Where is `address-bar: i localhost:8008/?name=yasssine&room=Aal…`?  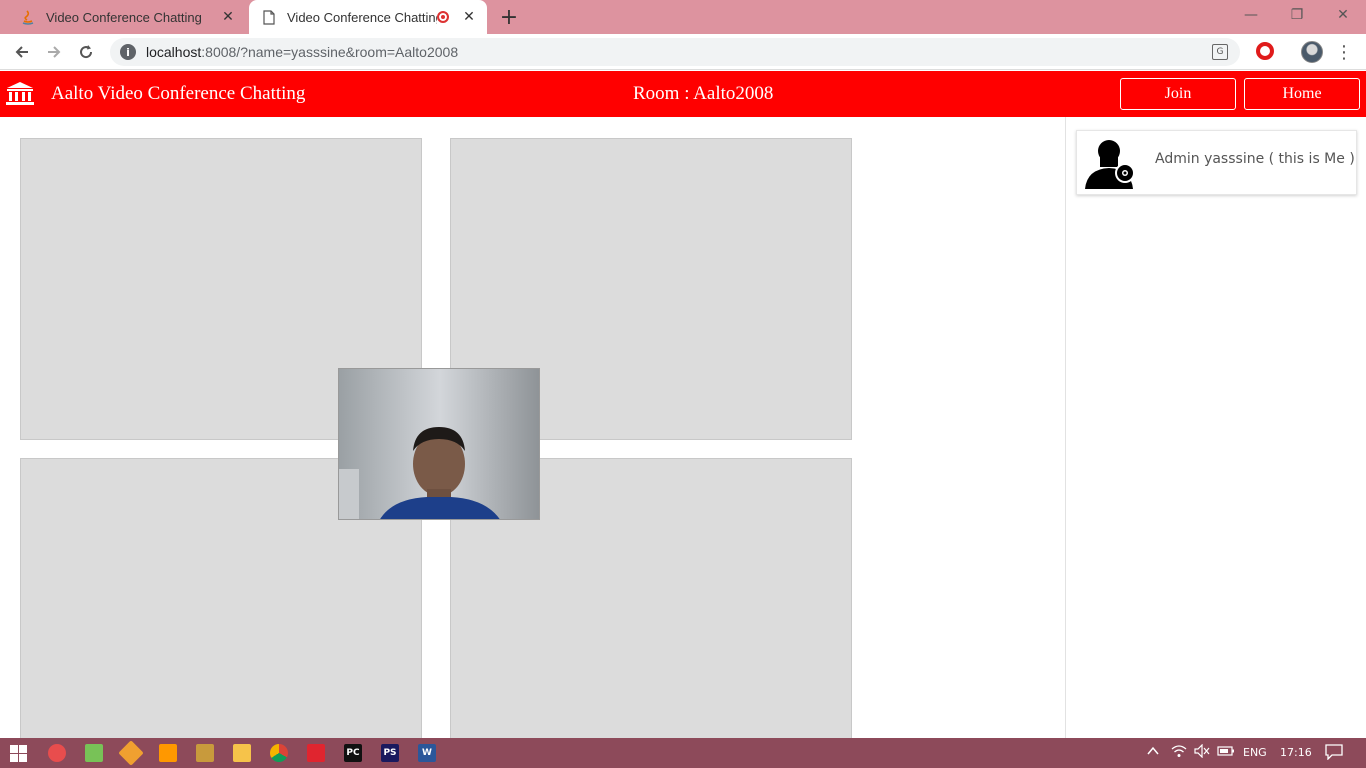 address-bar: i localhost:8008/?name=yasssine&room=Aal… is located at coordinates (675, 52).